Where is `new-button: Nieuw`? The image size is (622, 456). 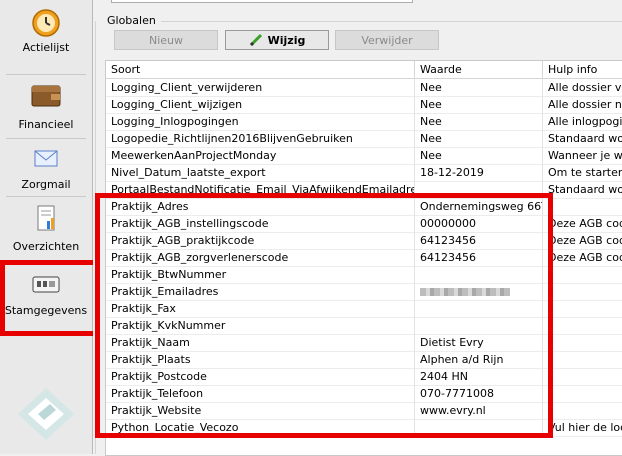 new-button: Nieuw is located at coordinates (166, 40).